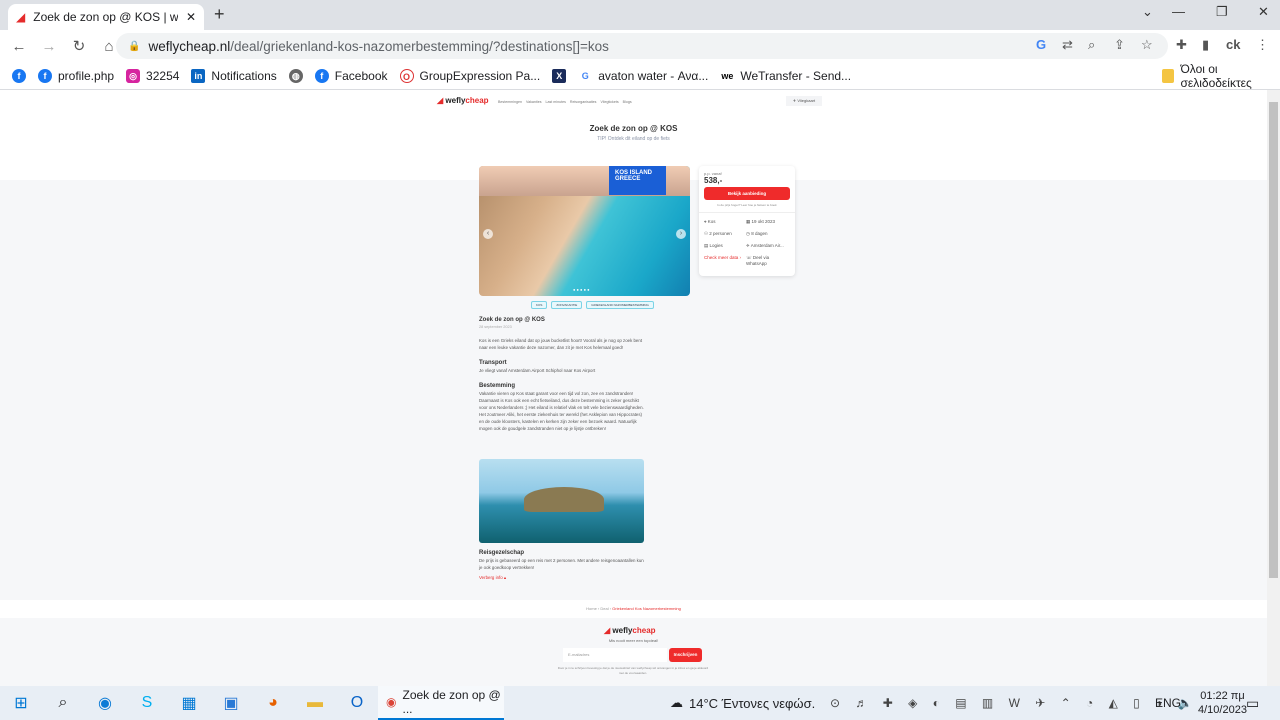 The height and width of the screenshot is (720, 1280). I want to click on destination-heading: Bestemming, so click(497, 386).